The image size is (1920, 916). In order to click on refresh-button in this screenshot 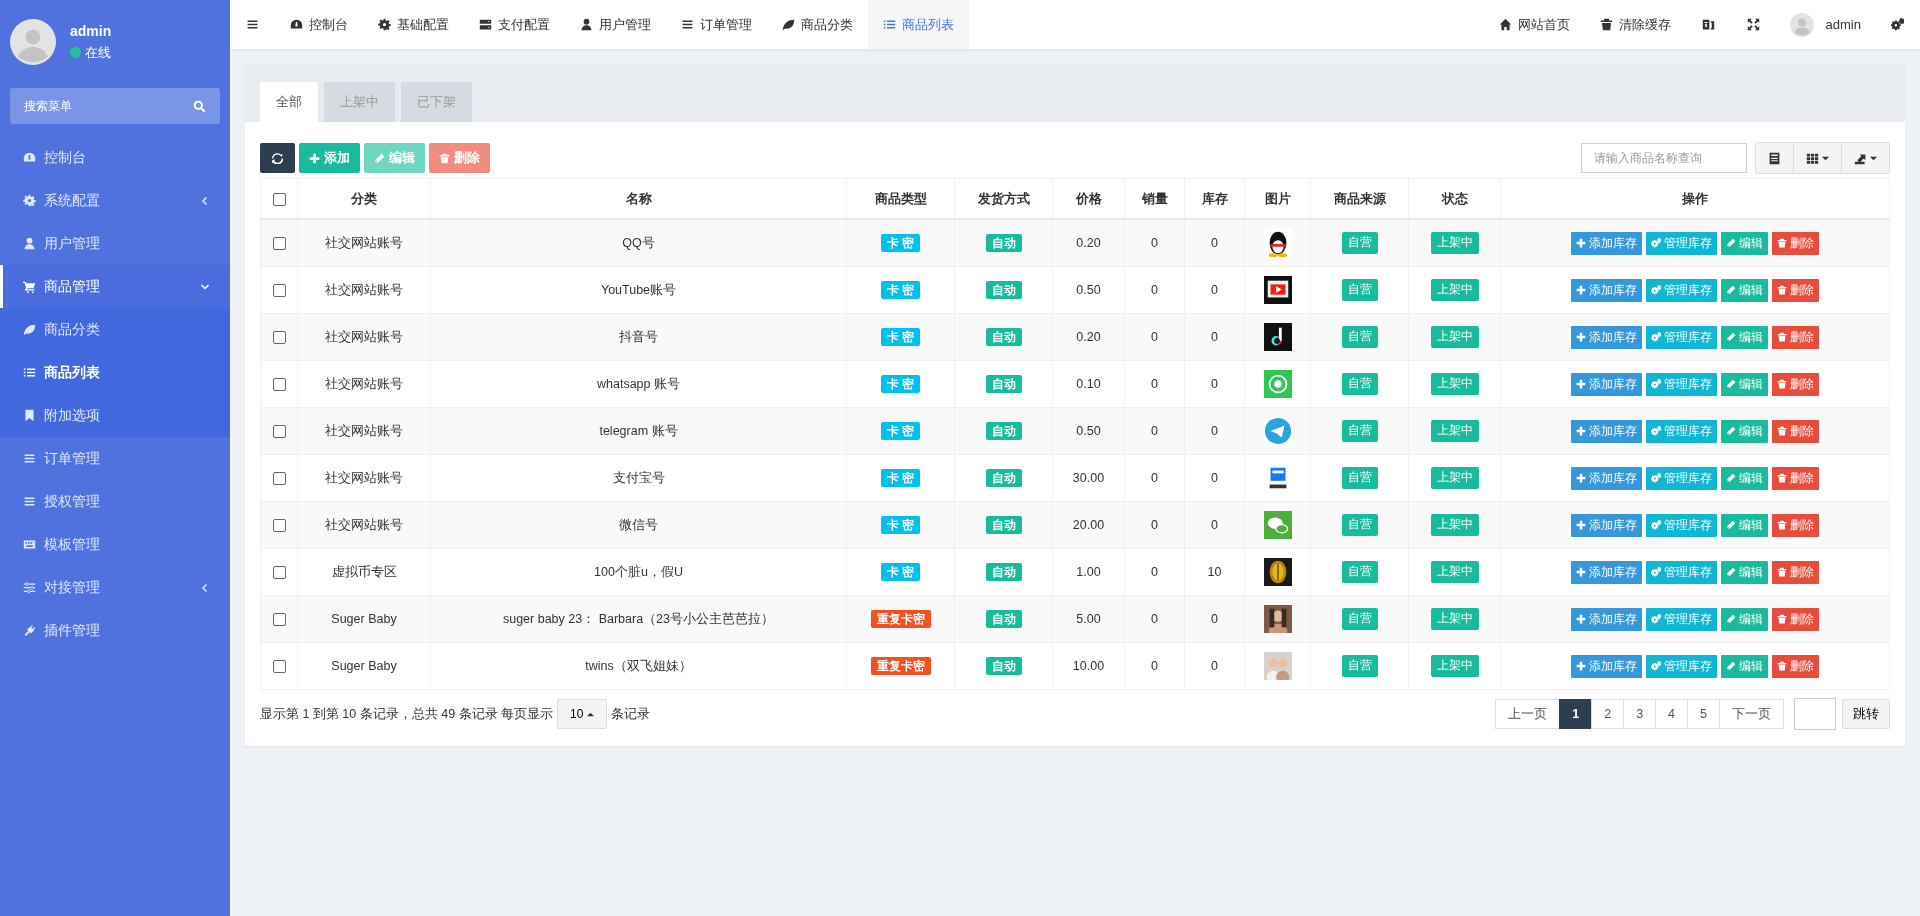, I will do `click(277, 158)`.